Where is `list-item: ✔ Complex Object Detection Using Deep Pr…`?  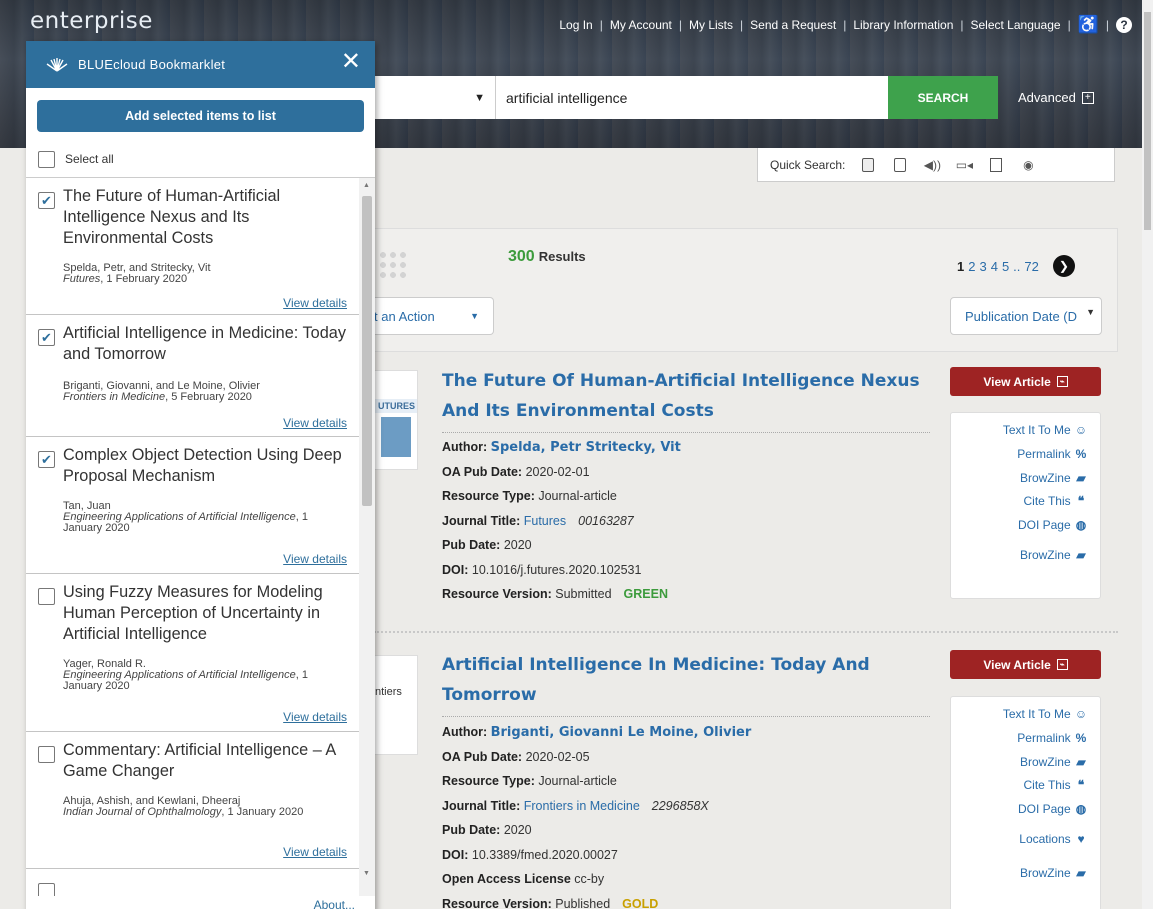
list-item: ✔ Complex Object Detection Using Deep Pr… is located at coordinates (192, 505).